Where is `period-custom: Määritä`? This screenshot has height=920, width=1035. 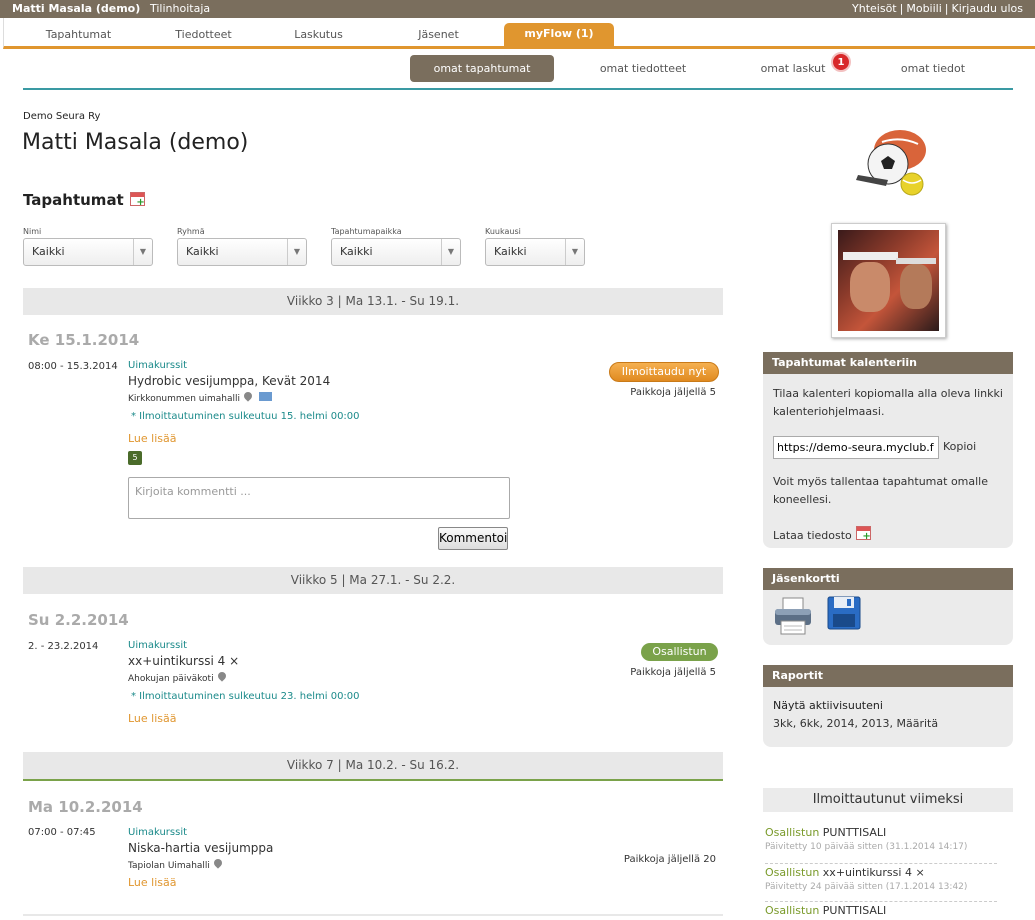
period-custom: Määritä is located at coordinates (918, 723).